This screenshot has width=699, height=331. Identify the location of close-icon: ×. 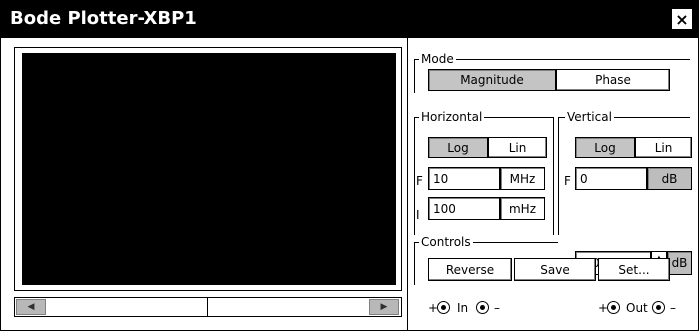
(682, 19).